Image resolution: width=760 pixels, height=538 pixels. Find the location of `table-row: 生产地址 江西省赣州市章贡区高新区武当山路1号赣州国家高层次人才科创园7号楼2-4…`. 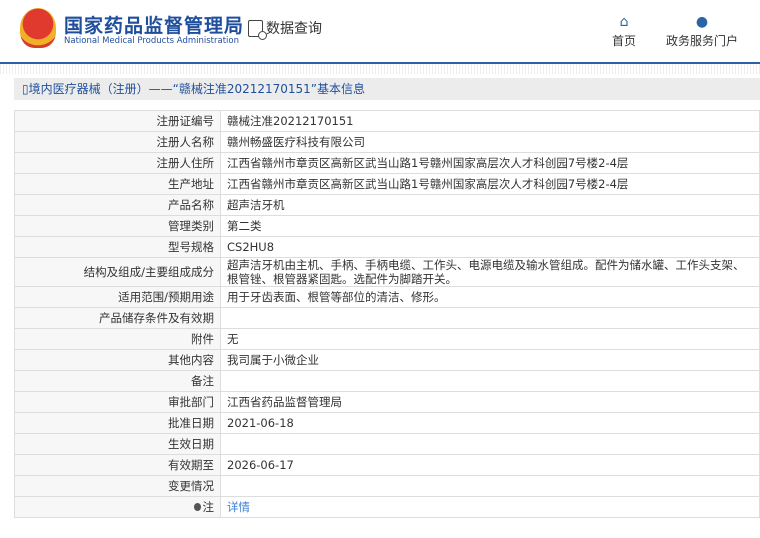

table-row: 生产地址 江西省赣州市章贡区高新区武当山路1号赣州国家高层次人才科创园7号楼2-4… is located at coordinates (387, 184).